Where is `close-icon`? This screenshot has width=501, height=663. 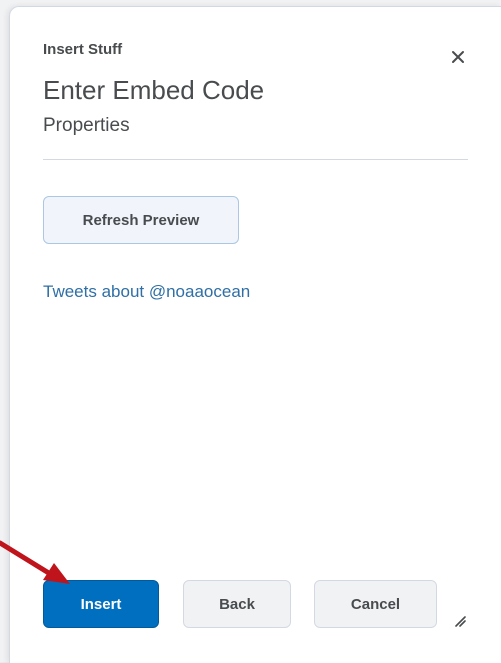
close-icon is located at coordinates (458, 57).